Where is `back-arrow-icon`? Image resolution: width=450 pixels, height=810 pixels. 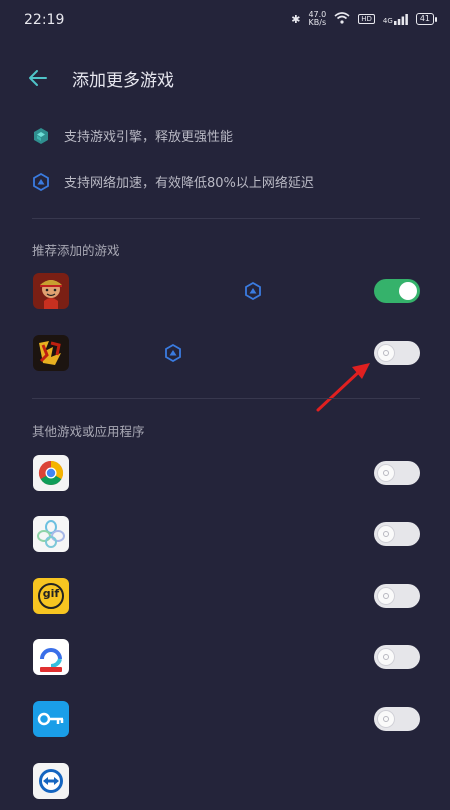 back-arrow-icon is located at coordinates (38, 78).